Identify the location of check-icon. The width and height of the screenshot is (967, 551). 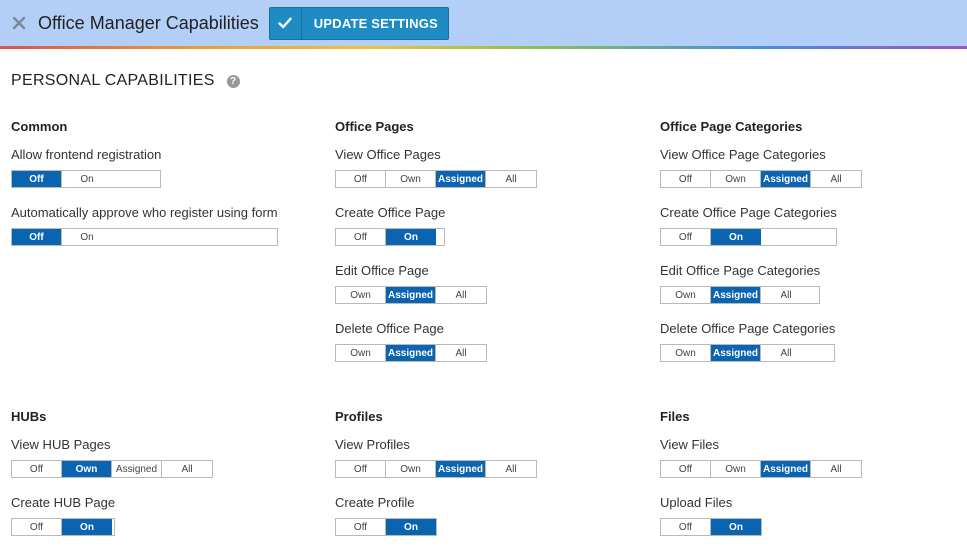
(286, 23).